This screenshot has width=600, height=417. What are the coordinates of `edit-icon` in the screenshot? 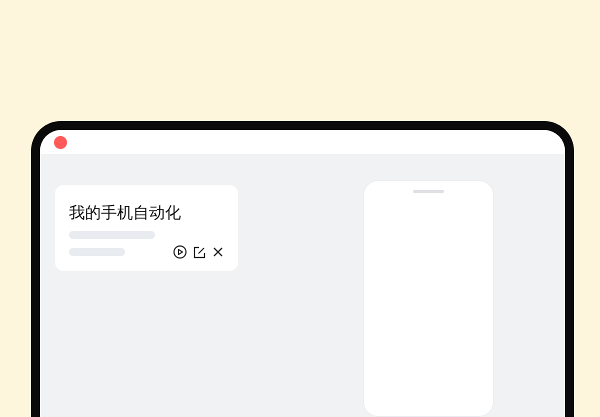 It's located at (199, 252).